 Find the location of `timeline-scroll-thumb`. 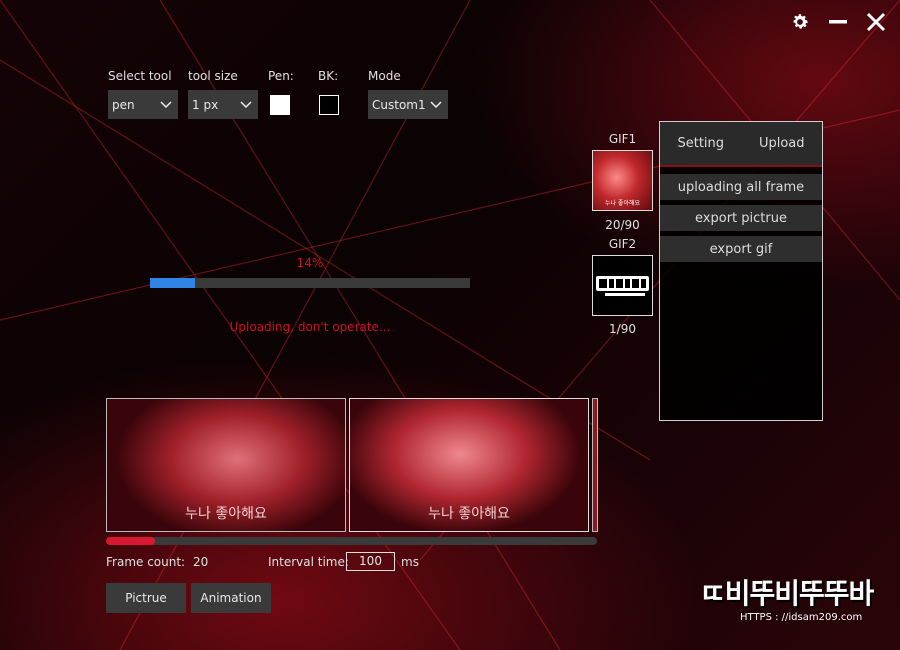

timeline-scroll-thumb is located at coordinates (131, 541).